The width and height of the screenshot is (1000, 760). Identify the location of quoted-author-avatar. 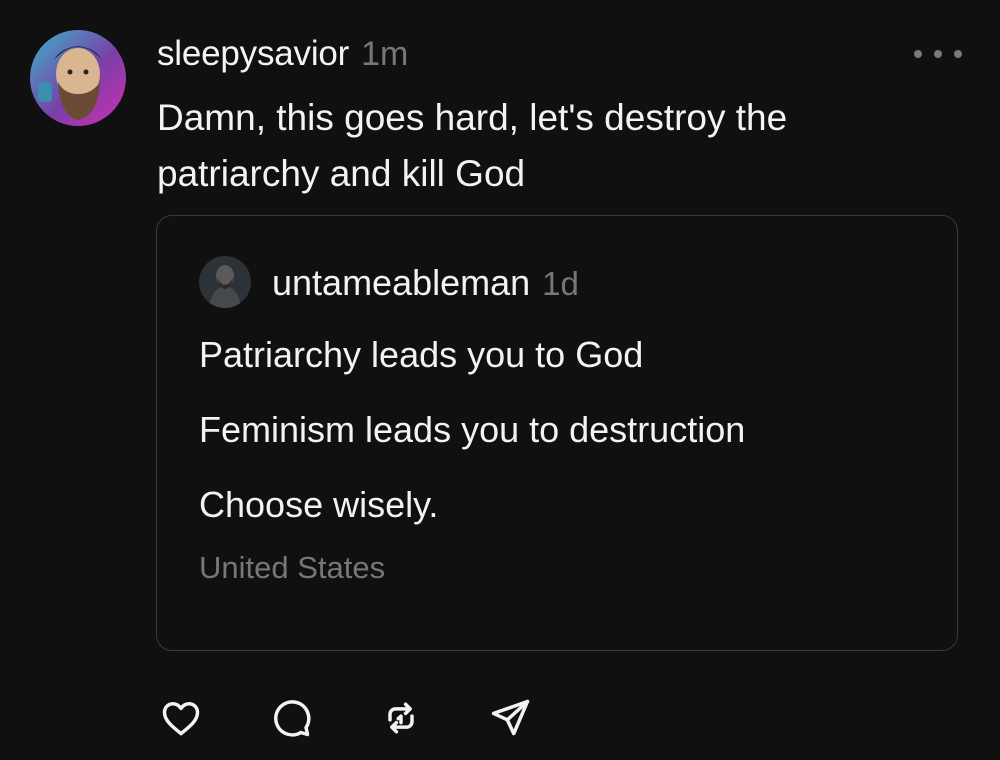
(225, 282).